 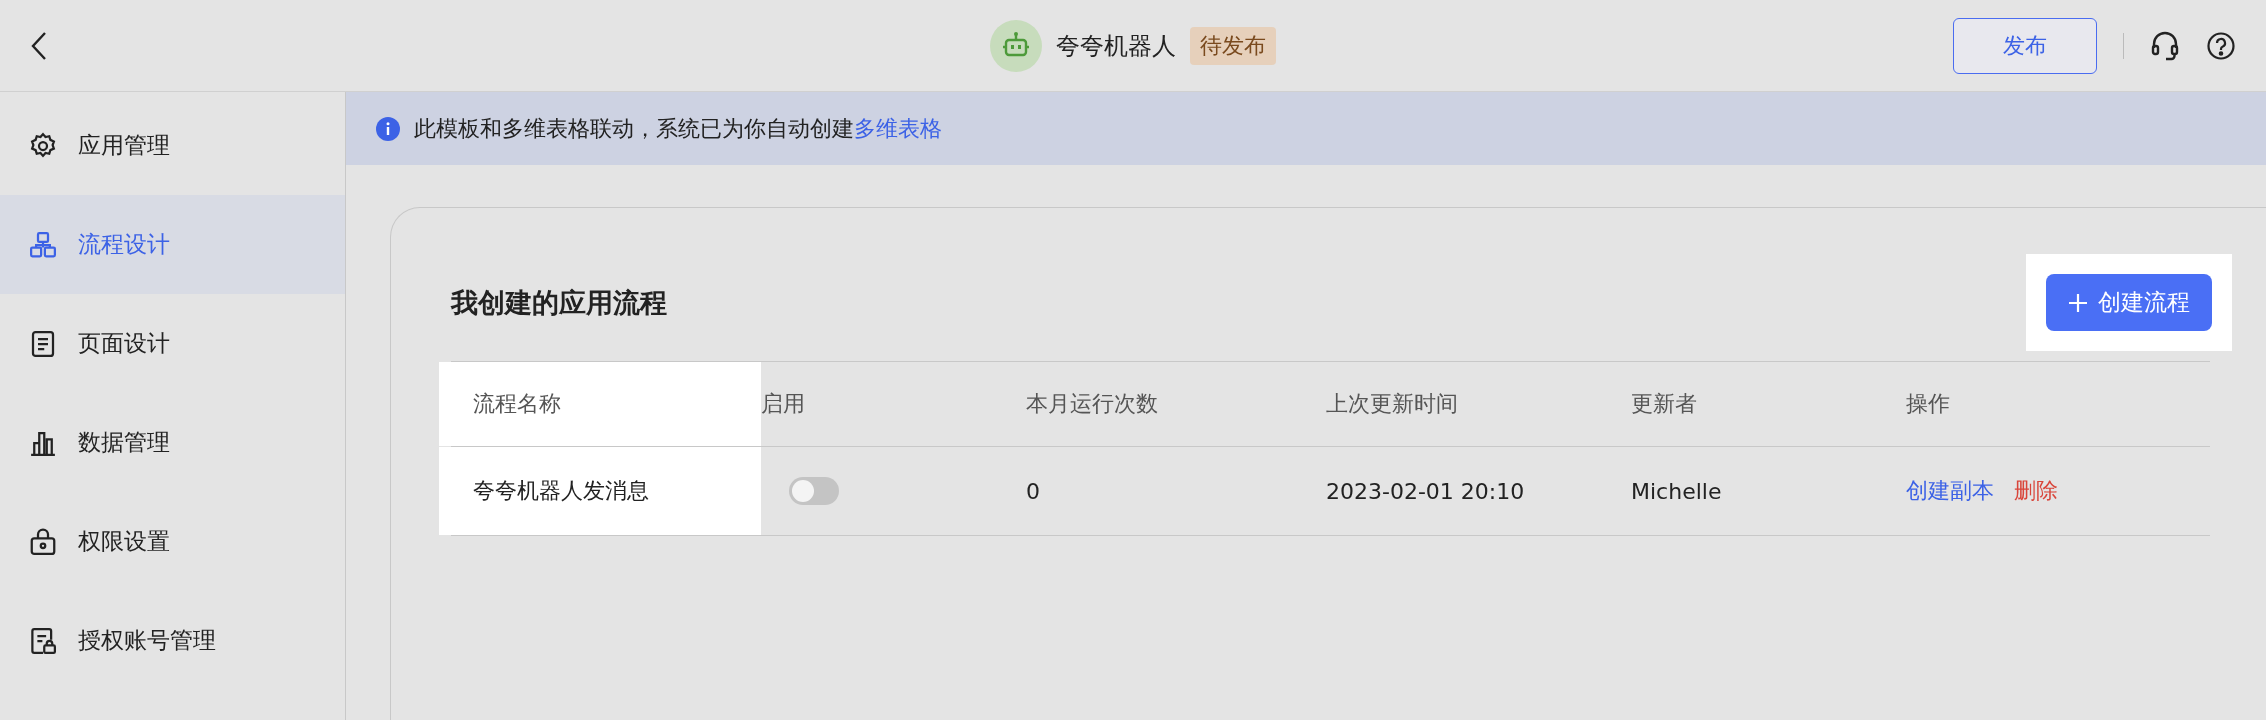 I want to click on table-cell-text: Michelle, so click(x=1677, y=491).